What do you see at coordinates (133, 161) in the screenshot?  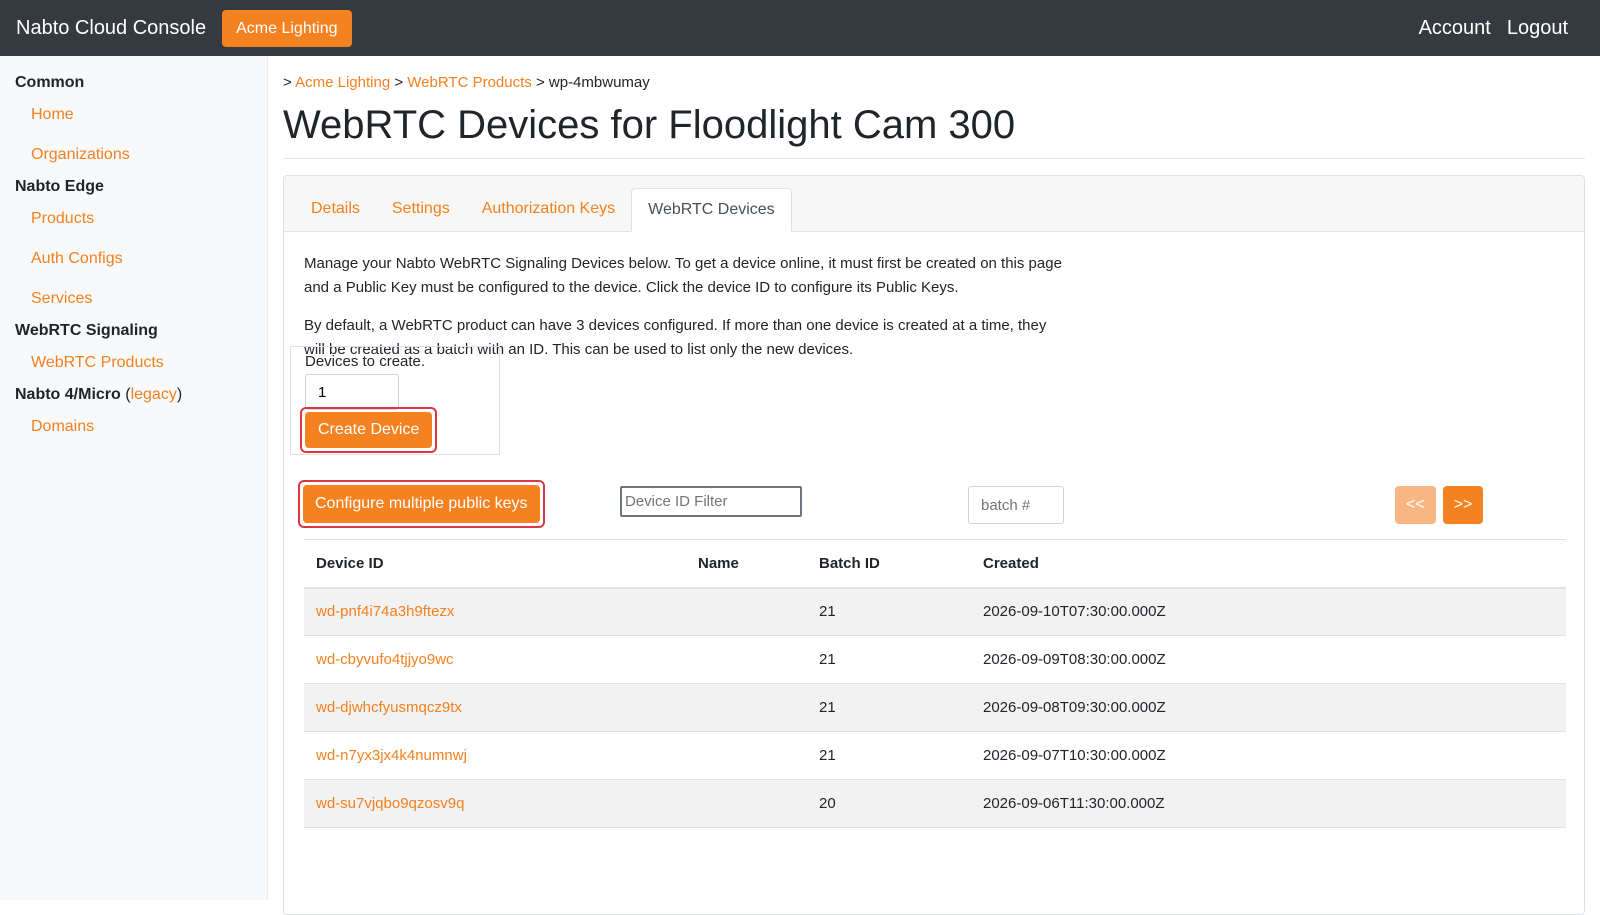 I see `sidebar-item-organizations: Organizations` at bounding box center [133, 161].